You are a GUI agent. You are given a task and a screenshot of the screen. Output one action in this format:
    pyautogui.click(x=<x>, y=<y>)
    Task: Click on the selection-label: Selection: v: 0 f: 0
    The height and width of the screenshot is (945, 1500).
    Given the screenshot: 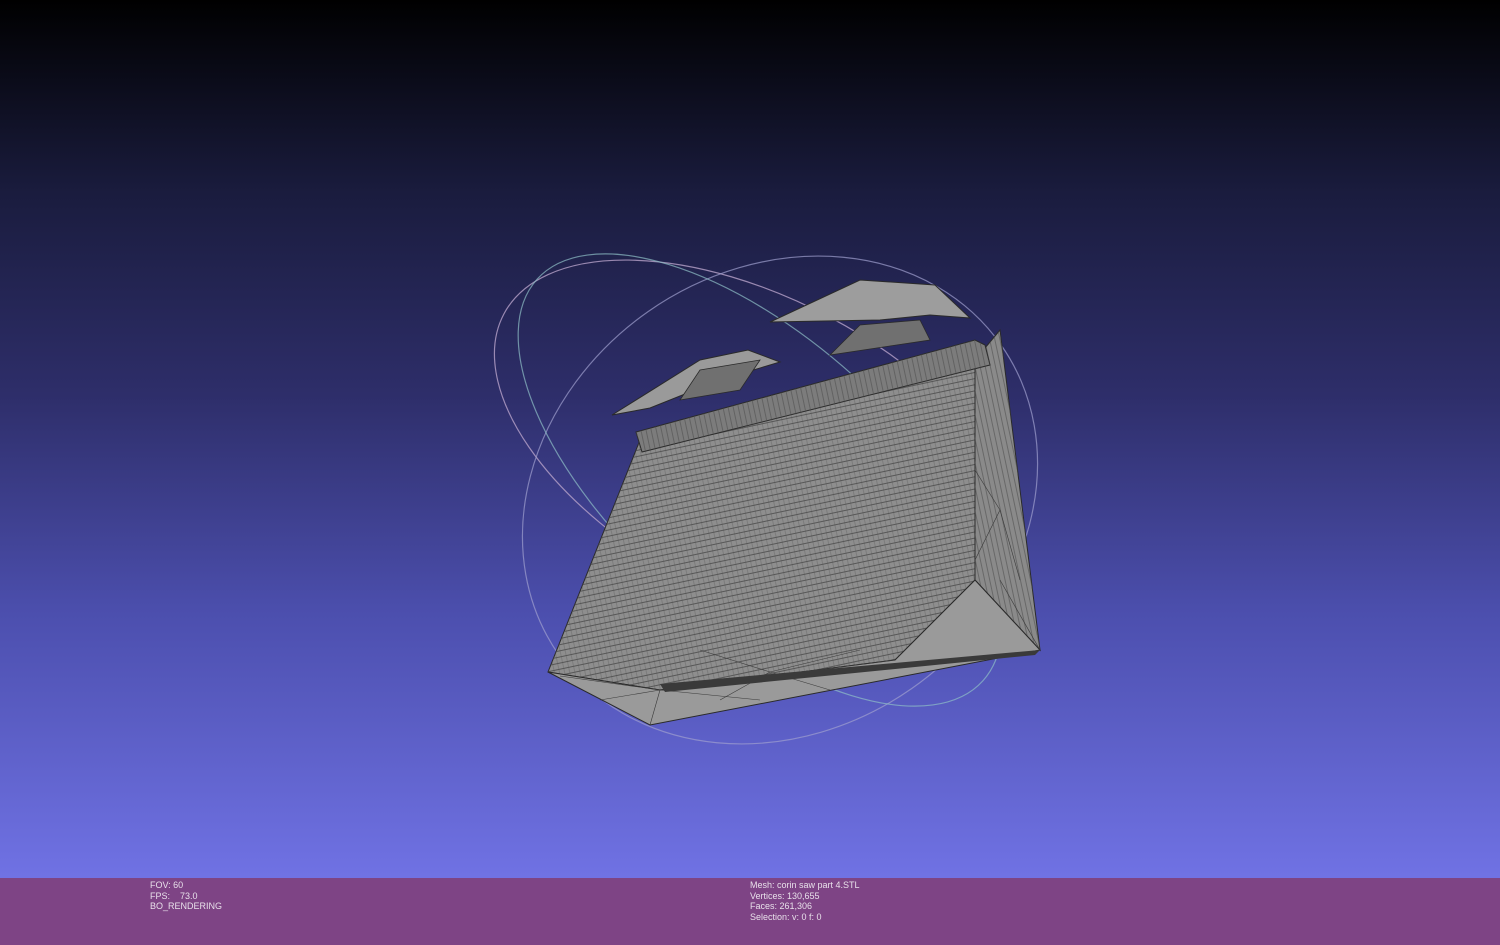 What is the action you would take?
    pyautogui.click(x=786, y=916)
    